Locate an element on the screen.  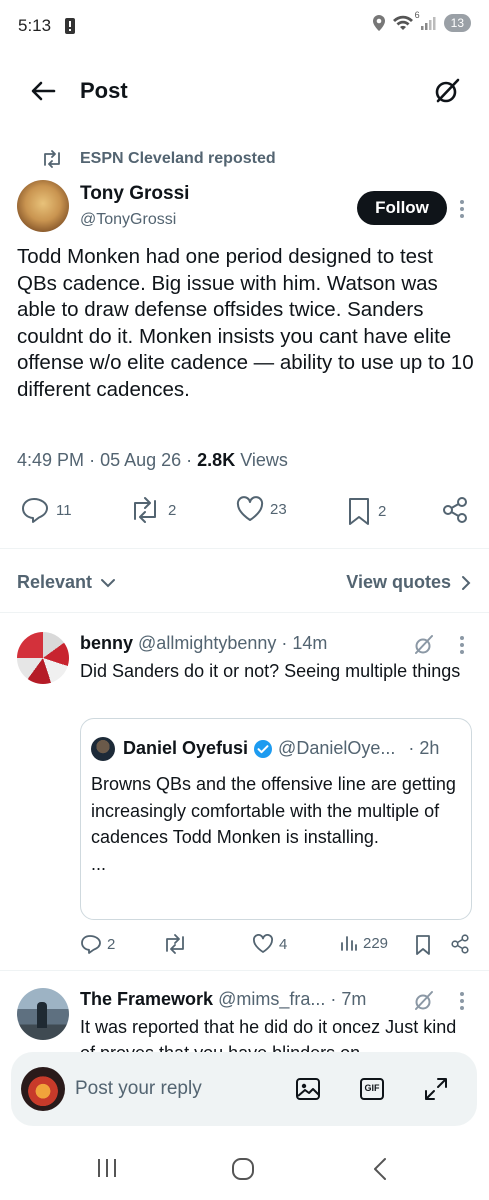
reply-count: 2 is located at coordinates (111, 944).